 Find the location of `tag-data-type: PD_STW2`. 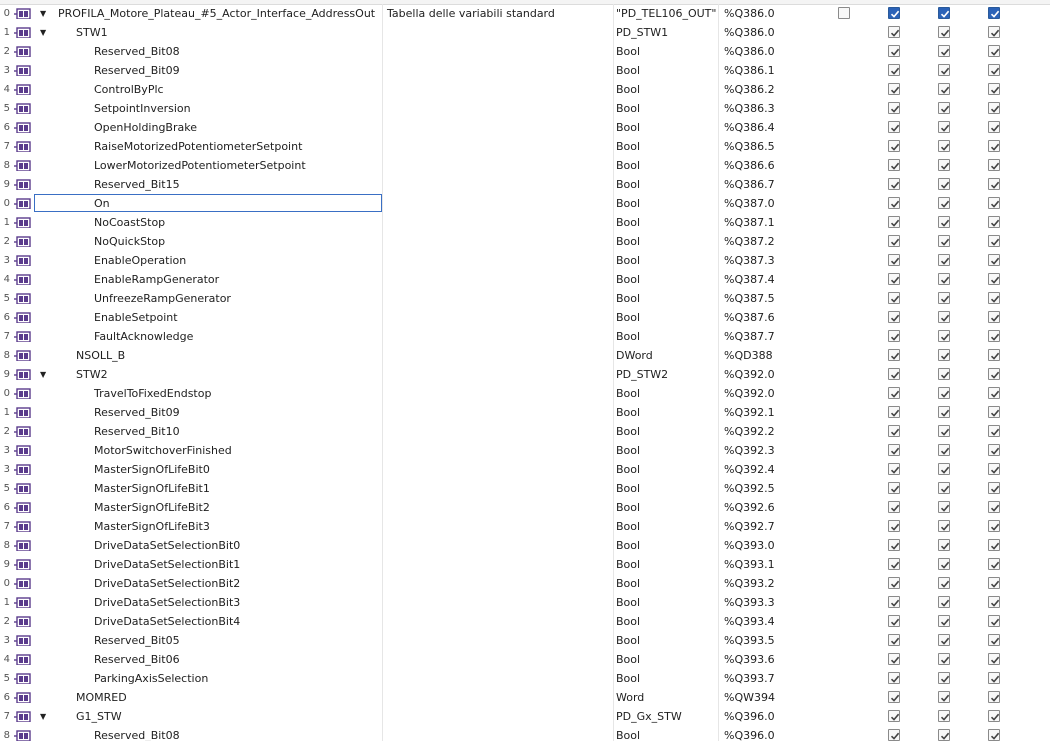

tag-data-type: PD_STW2 is located at coordinates (666, 374).